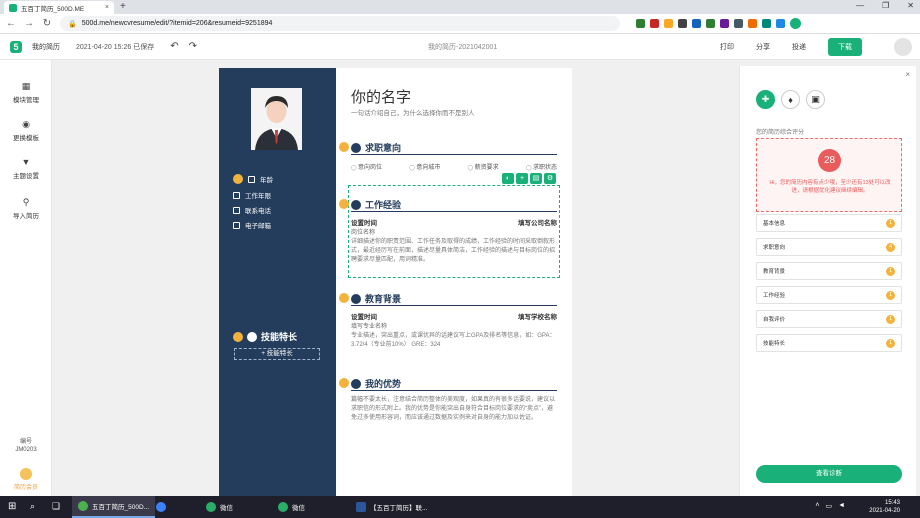 The height and width of the screenshot is (518, 920). I want to click on work-entry-header: 设置时间 填写公司名称, so click(454, 222).